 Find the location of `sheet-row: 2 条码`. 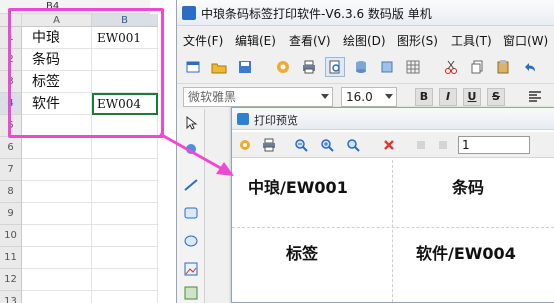

sheet-row: 2 条码 is located at coordinates (89, 60).